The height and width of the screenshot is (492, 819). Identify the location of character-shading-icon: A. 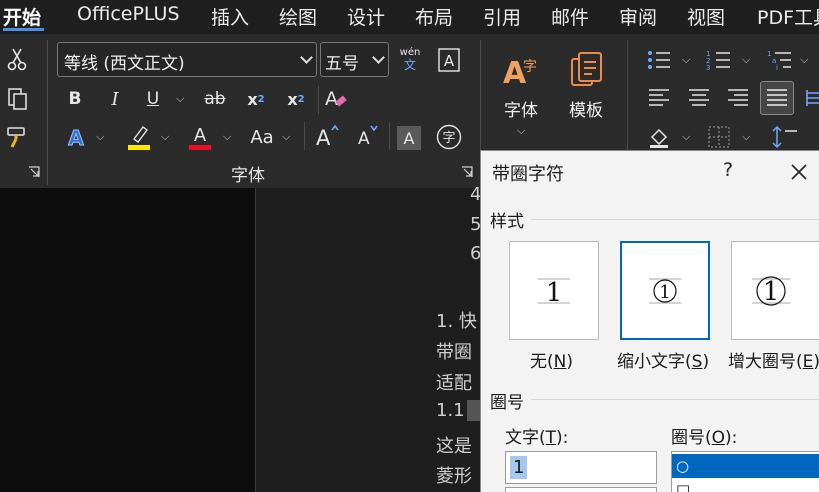
(409, 138).